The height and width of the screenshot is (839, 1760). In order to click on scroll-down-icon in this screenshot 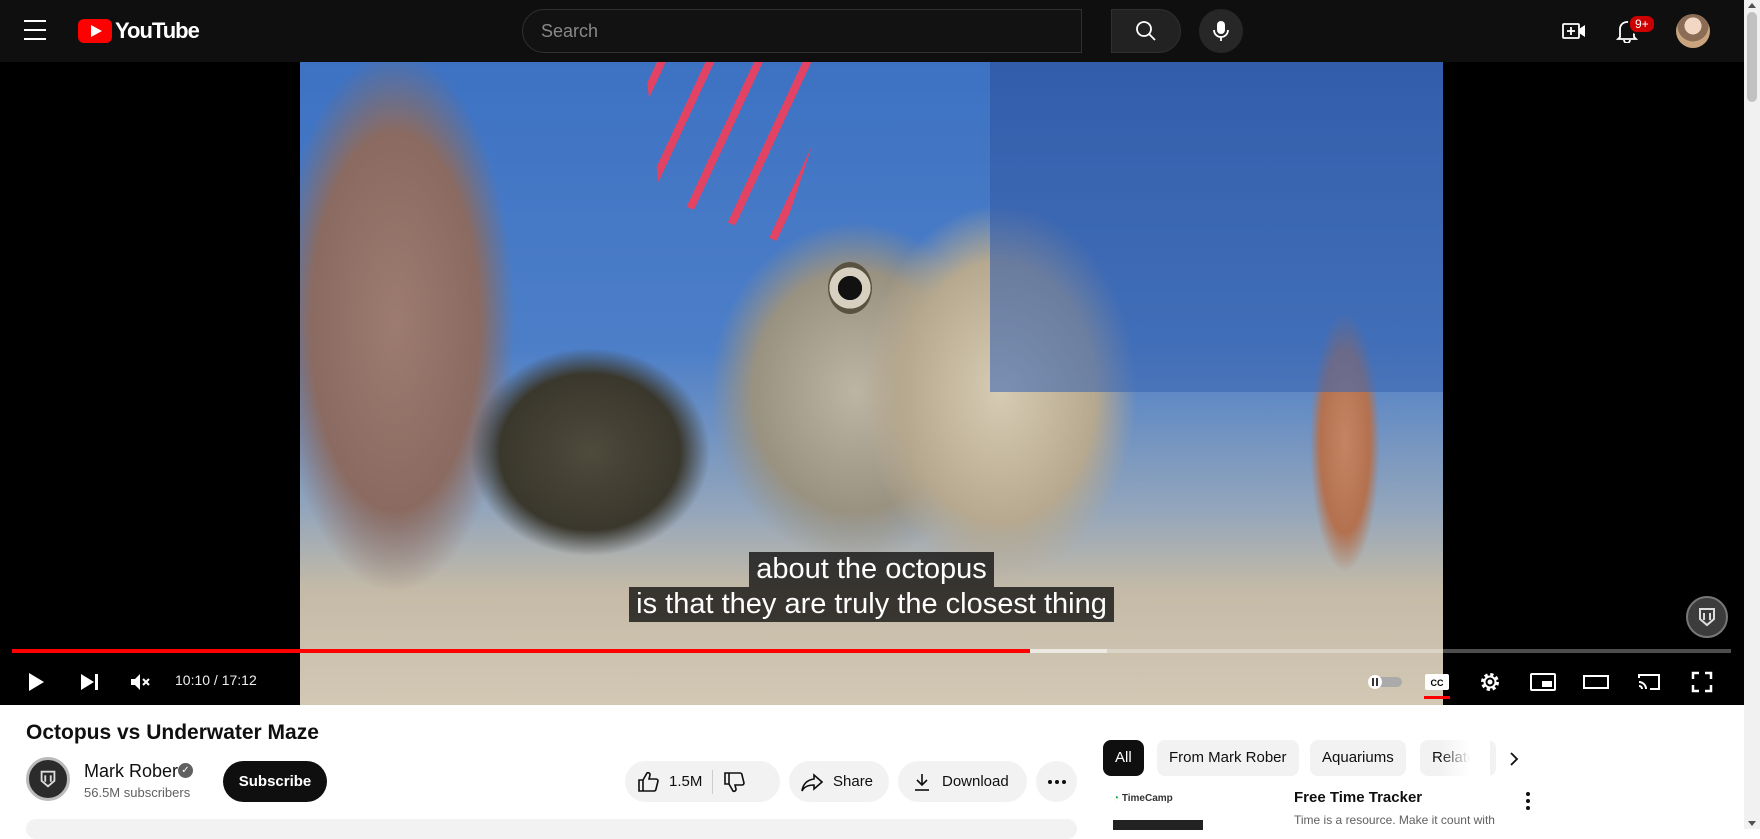, I will do `click(1752, 823)`.